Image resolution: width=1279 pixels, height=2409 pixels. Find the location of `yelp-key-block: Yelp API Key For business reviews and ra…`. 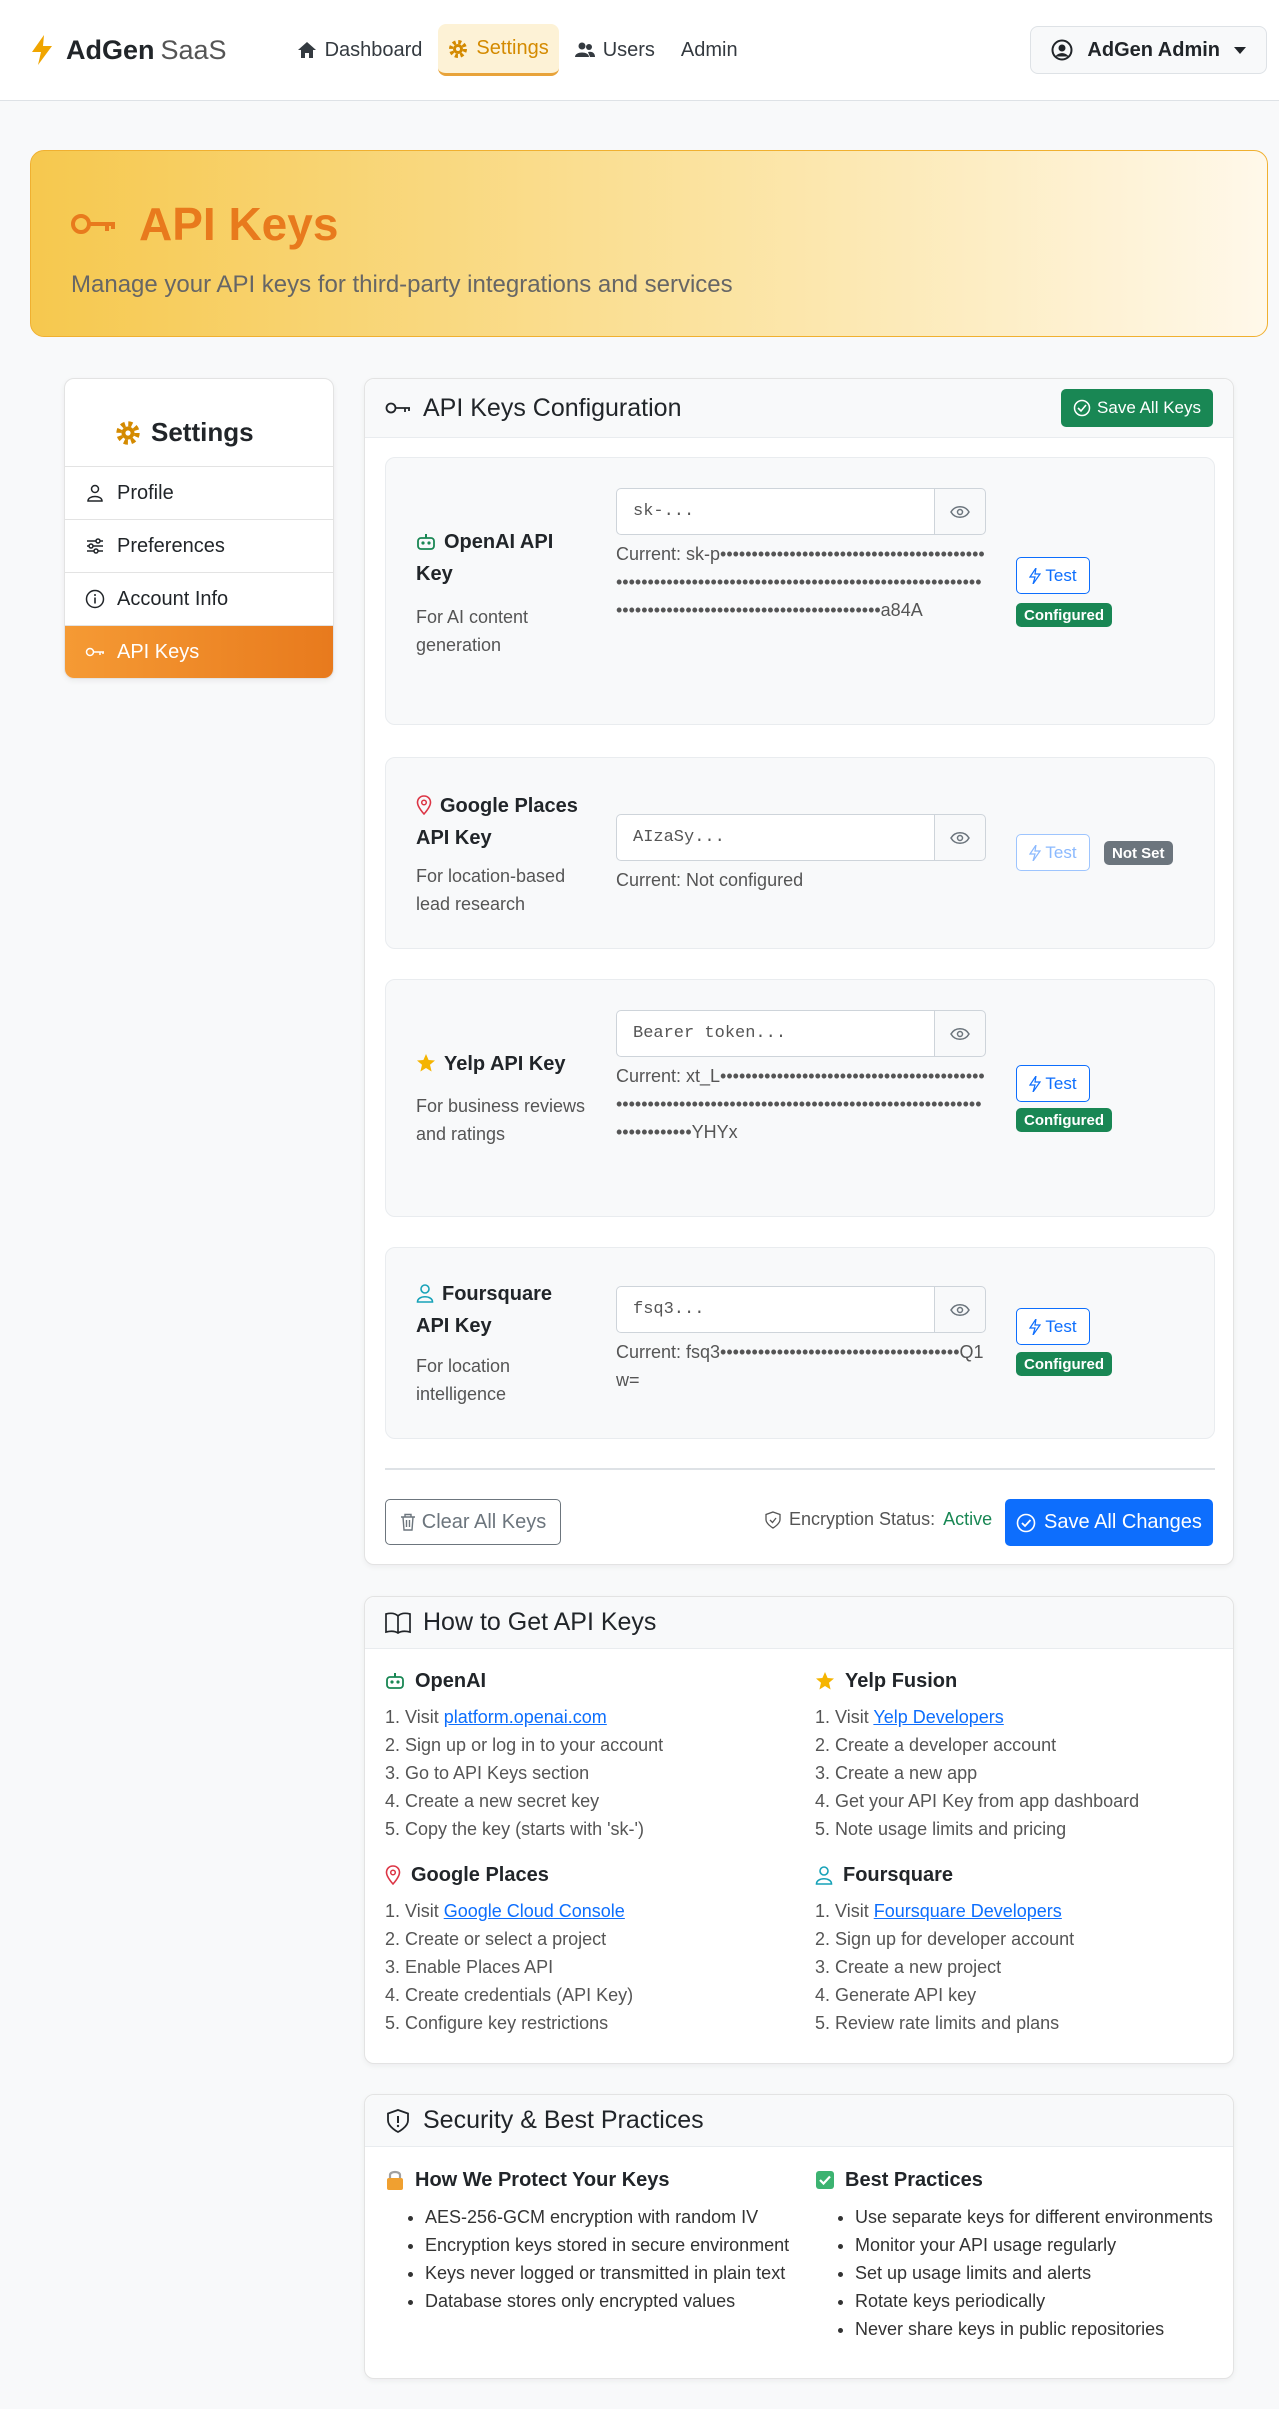

yelp-key-block: Yelp API Key For business reviews and ra… is located at coordinates (800, 1098).